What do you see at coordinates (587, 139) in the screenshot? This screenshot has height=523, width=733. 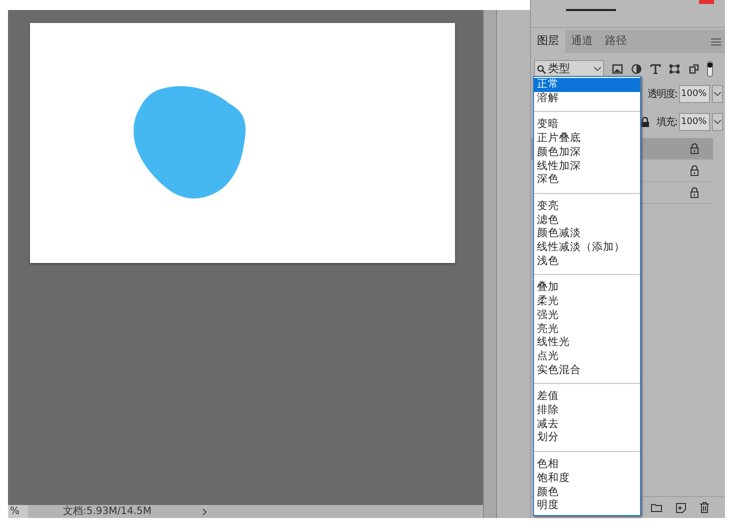 I see `menu-item: 正片叠底` at bounding box center [587, 139].